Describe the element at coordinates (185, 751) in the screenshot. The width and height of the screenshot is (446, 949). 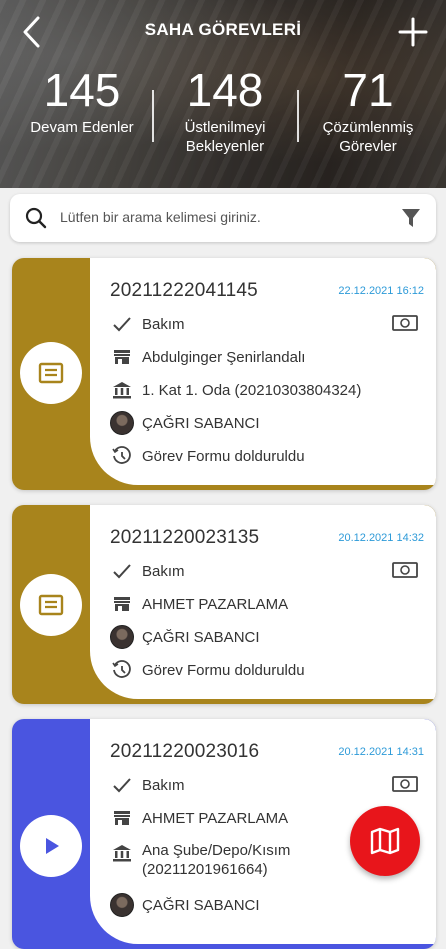
I see `task-code: 20211220023016` at that location.